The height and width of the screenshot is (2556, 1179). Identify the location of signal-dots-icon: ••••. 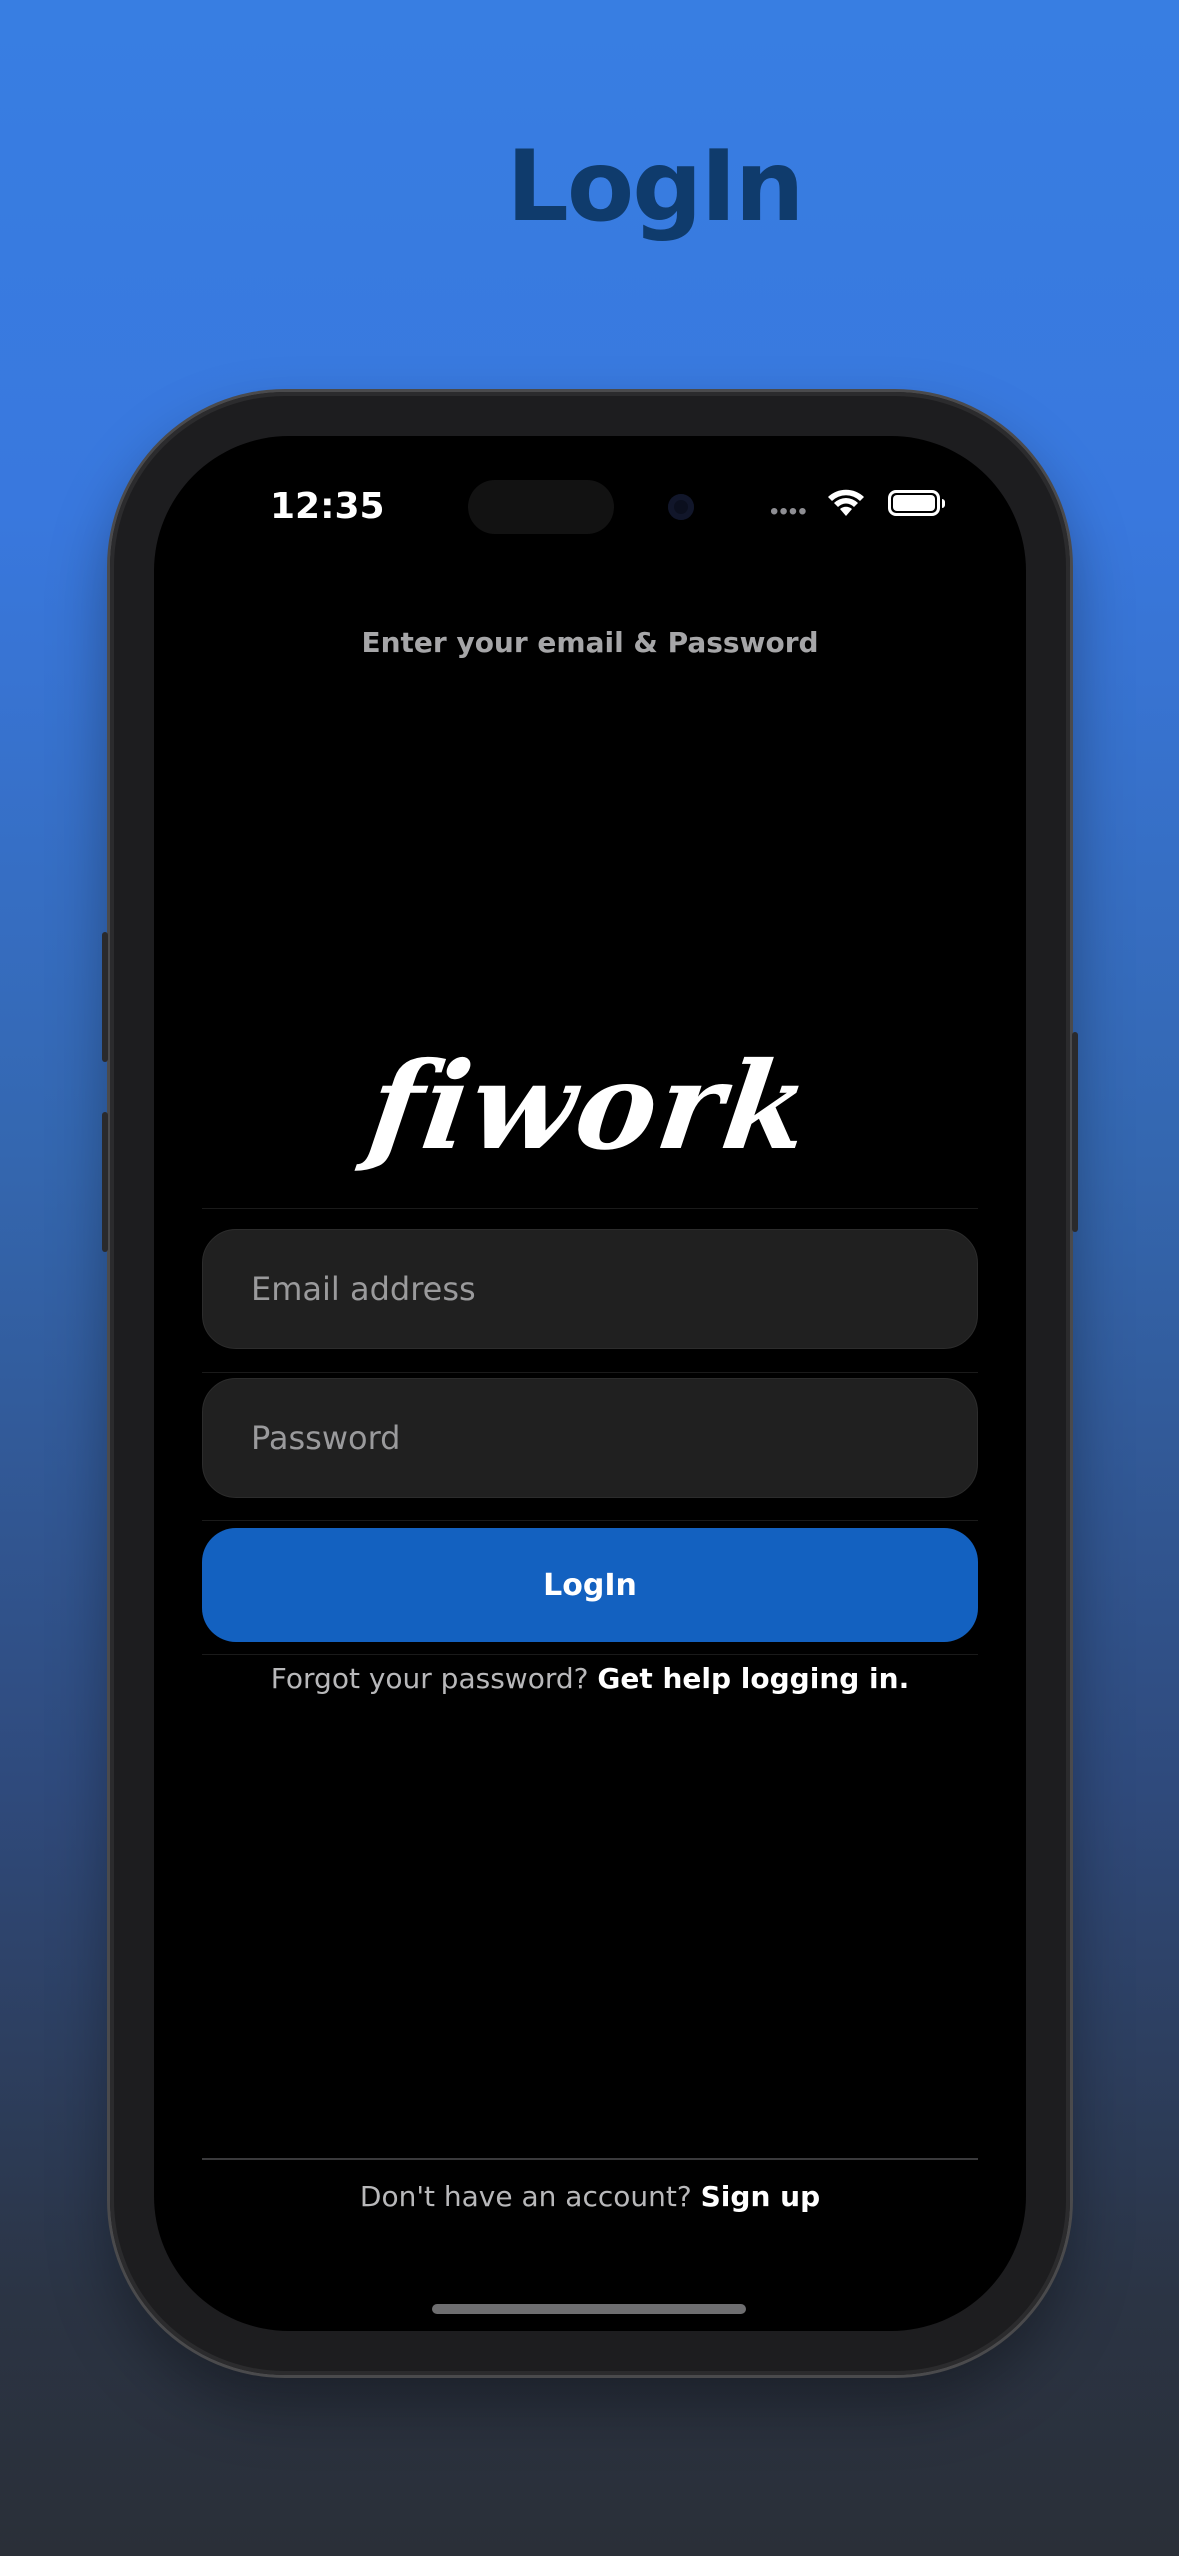
(789, 511).